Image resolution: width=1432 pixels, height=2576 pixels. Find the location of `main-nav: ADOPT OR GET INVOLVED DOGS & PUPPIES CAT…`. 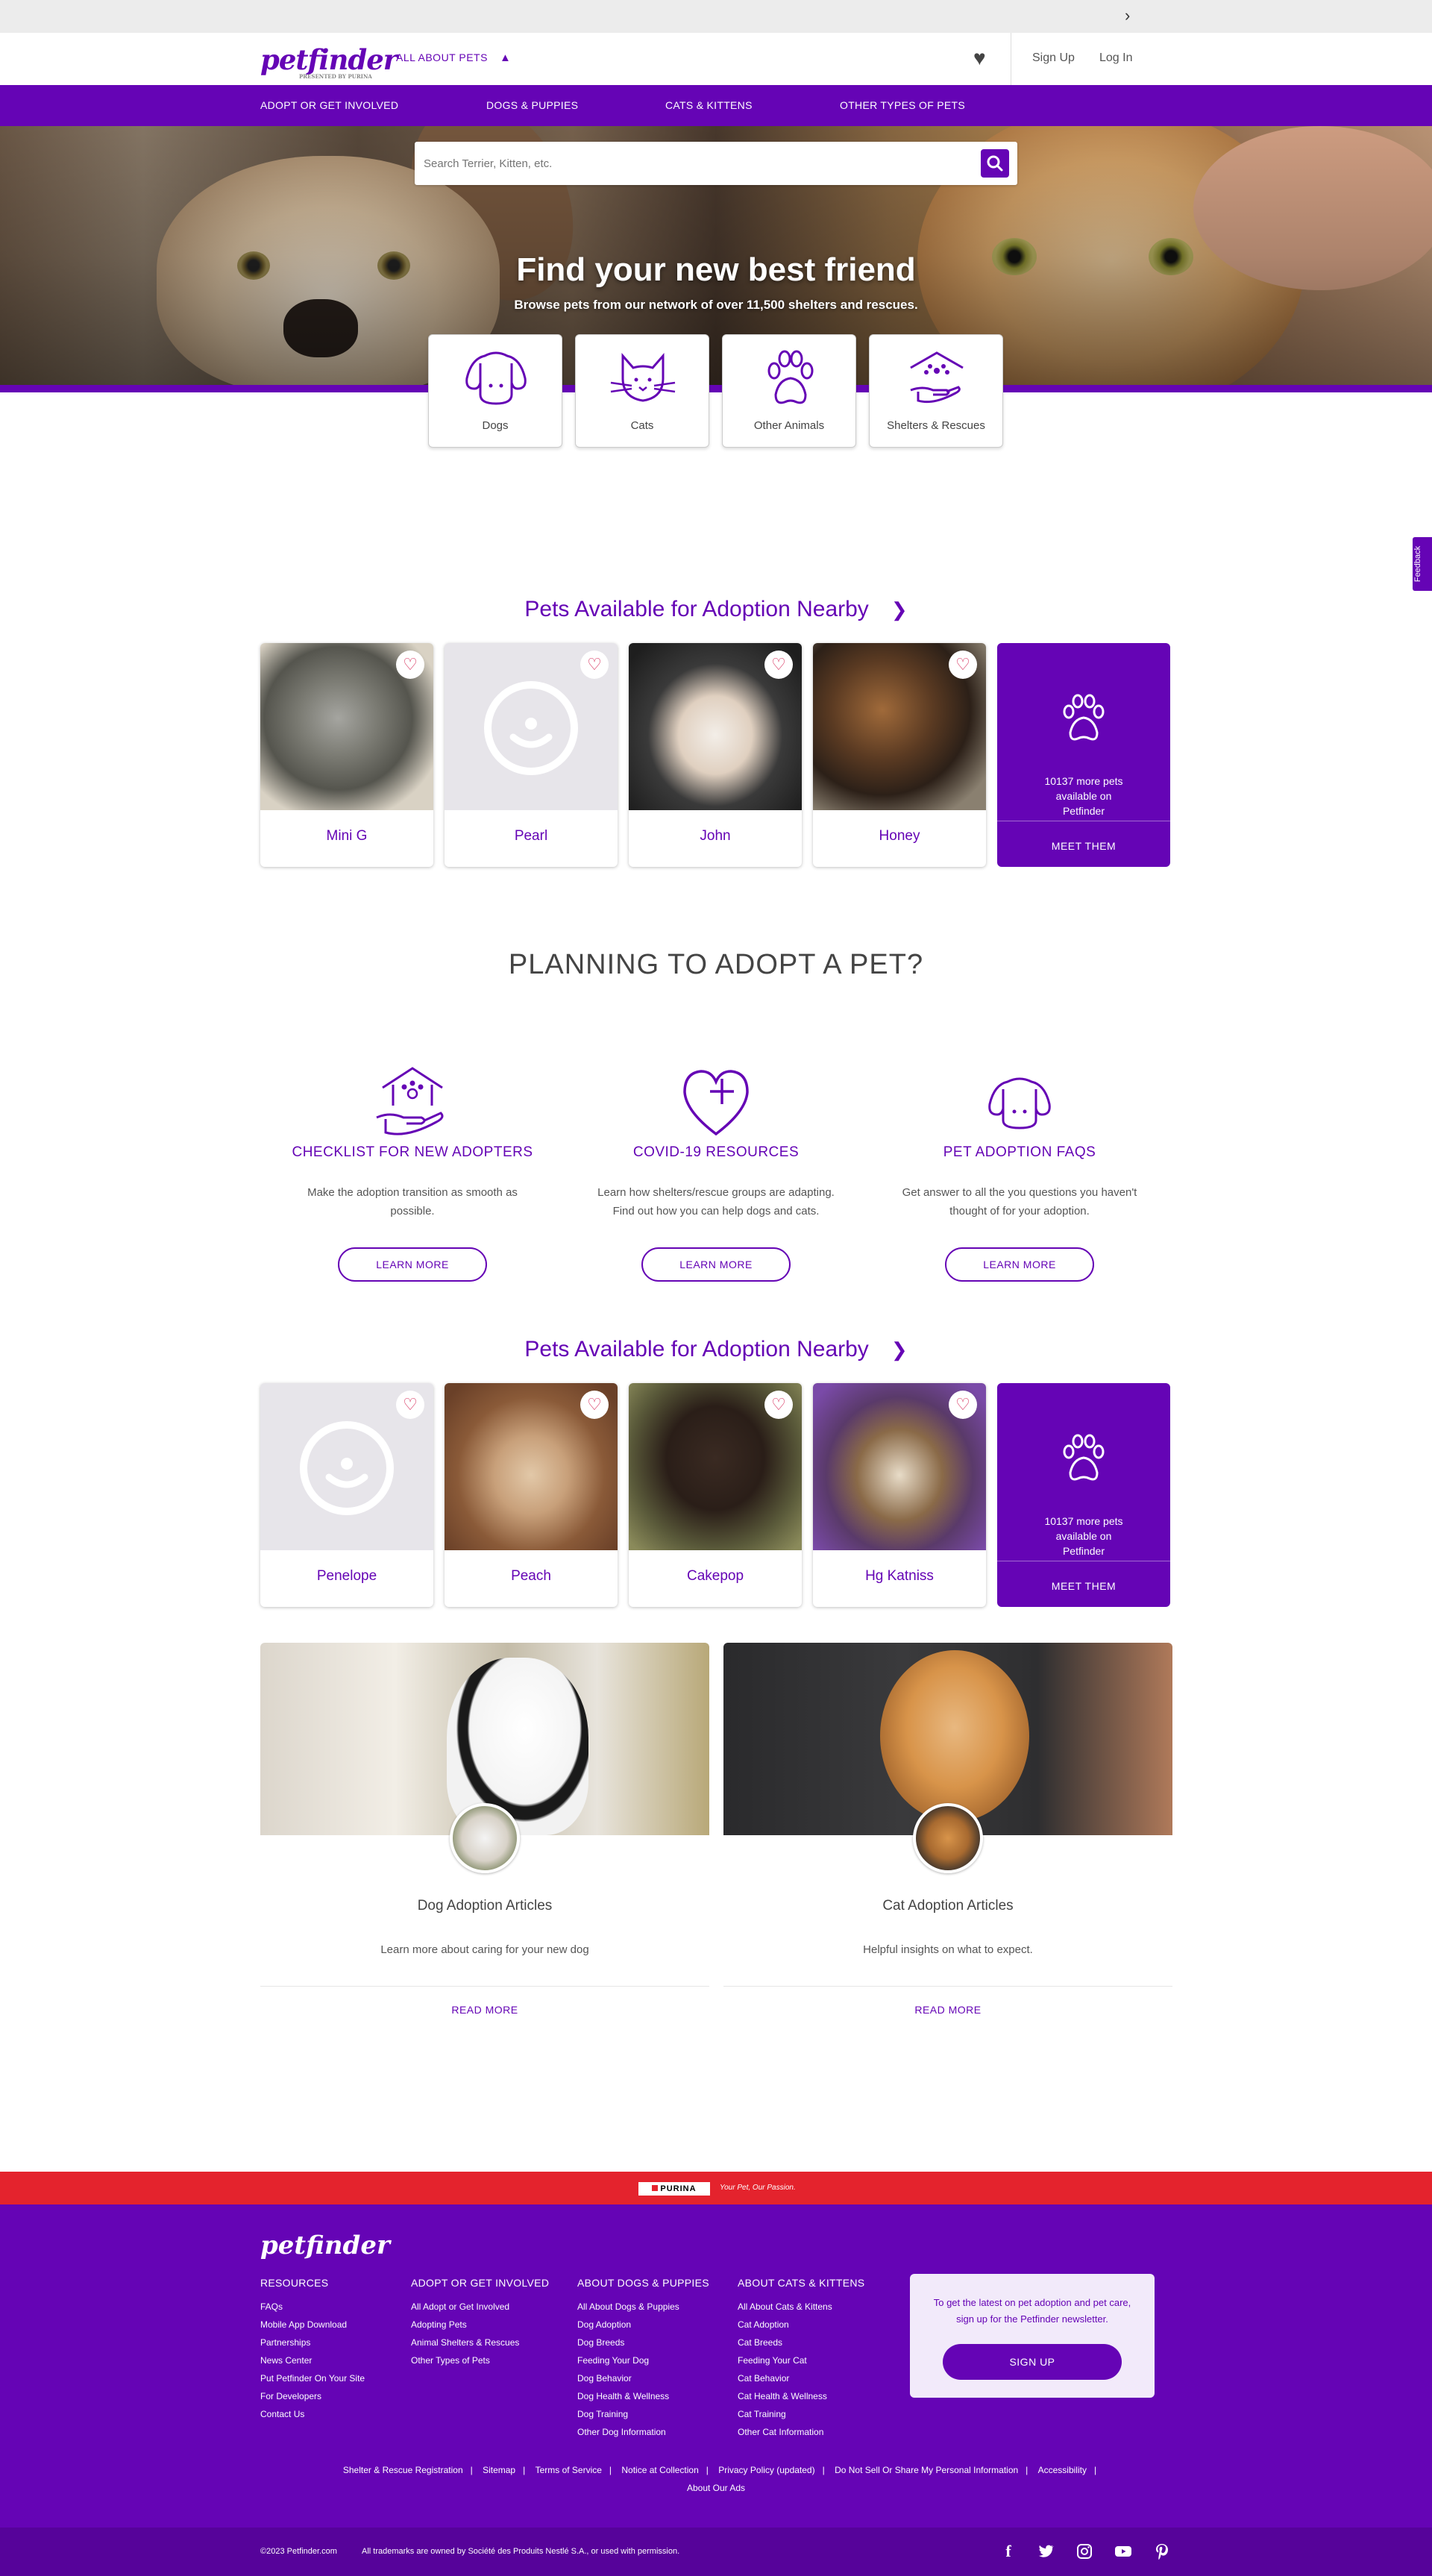

main-nav: ADOPT OR GET INVOLVED DOGS & PUPPIES CAT… is located at coordinates (716, 105).